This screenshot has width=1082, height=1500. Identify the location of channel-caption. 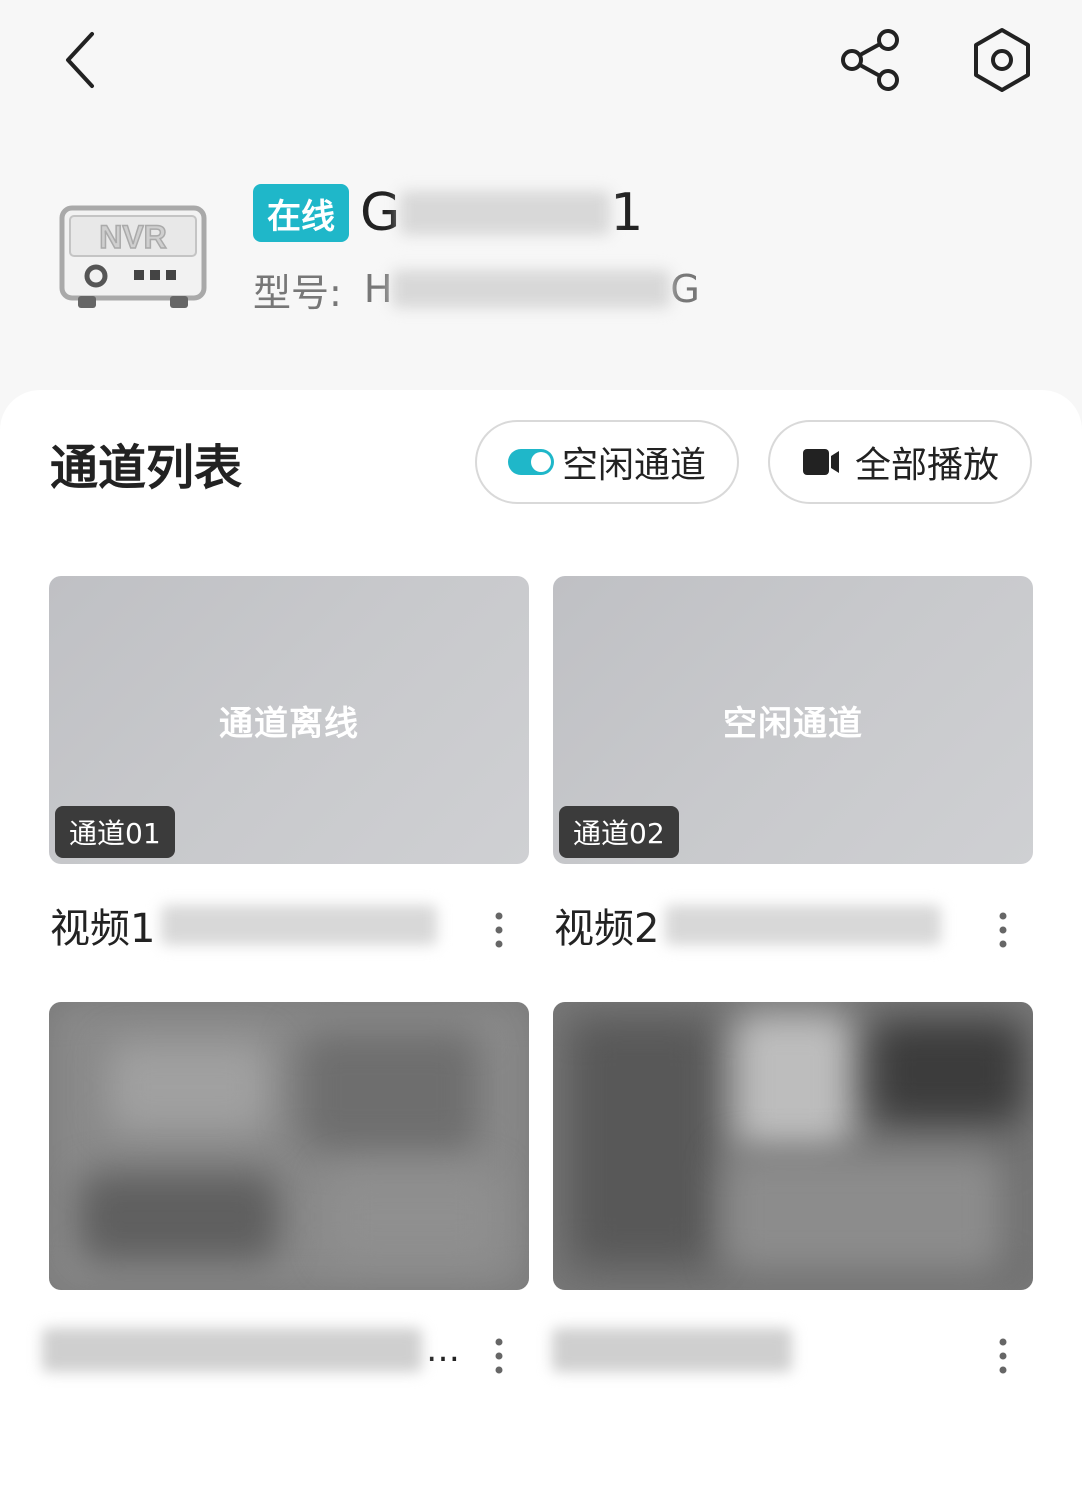
(672, 1350).